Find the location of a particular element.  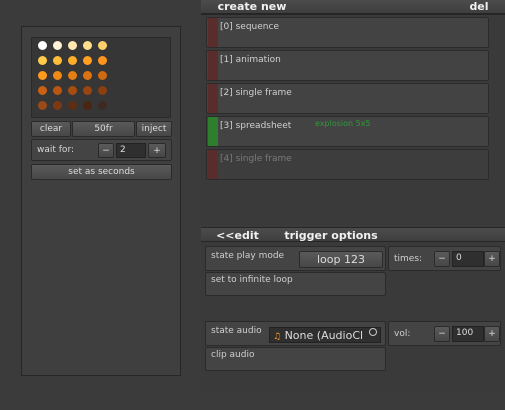

vol-row: vol: − 100 + is located at coordinates (444, 333).